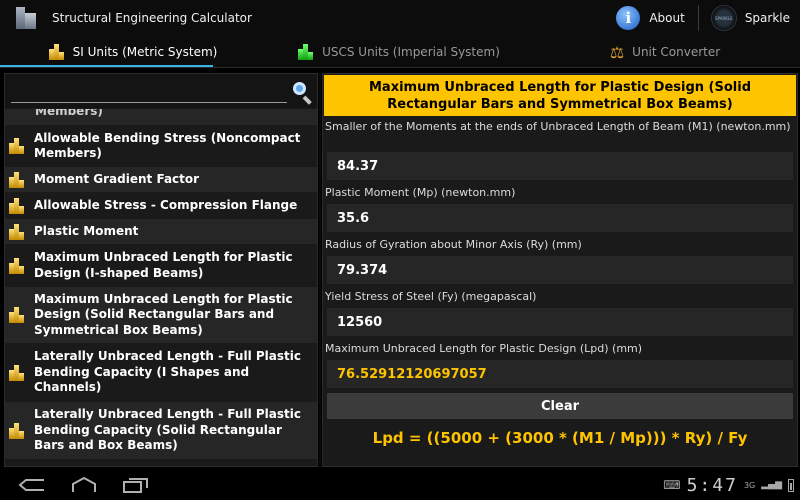  What do you see at coordinates (791, 485) in the screenshot?
I see `battery-icon` at bounding box center [791, 485].